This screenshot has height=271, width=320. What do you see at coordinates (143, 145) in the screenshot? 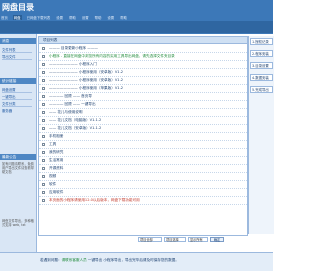
I see `list-item: 工具` at bounding box center [143, 145].